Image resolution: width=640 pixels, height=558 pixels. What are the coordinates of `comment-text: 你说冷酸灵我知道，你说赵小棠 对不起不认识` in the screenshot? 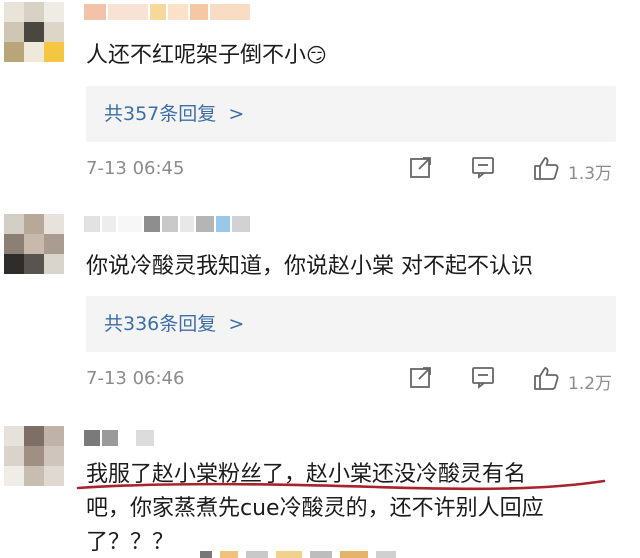 It's located at (309, 266).